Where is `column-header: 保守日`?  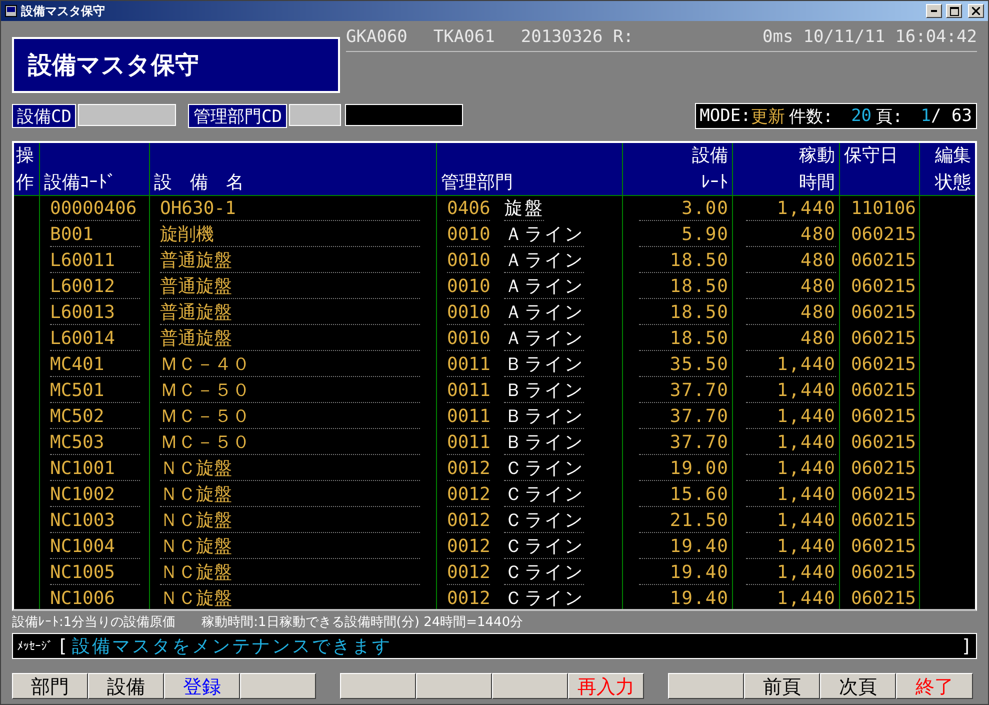
column-header: 保守日 is located at coordinates (871, 156).